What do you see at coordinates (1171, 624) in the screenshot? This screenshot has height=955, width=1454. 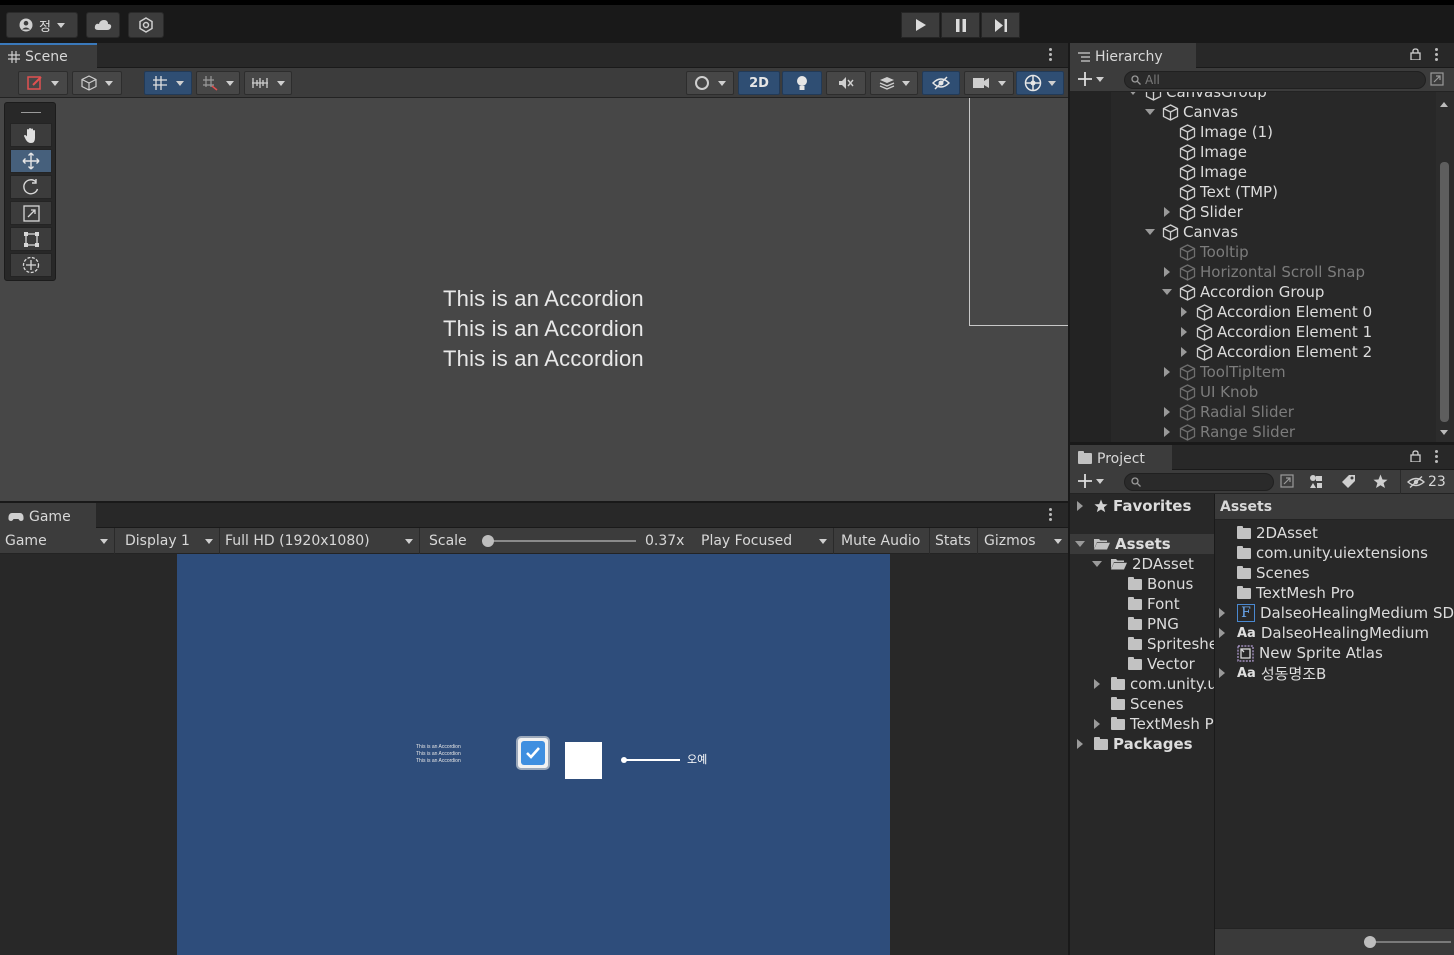 I see `project-folder-item: PNG` at bounding box center [1171, 624].